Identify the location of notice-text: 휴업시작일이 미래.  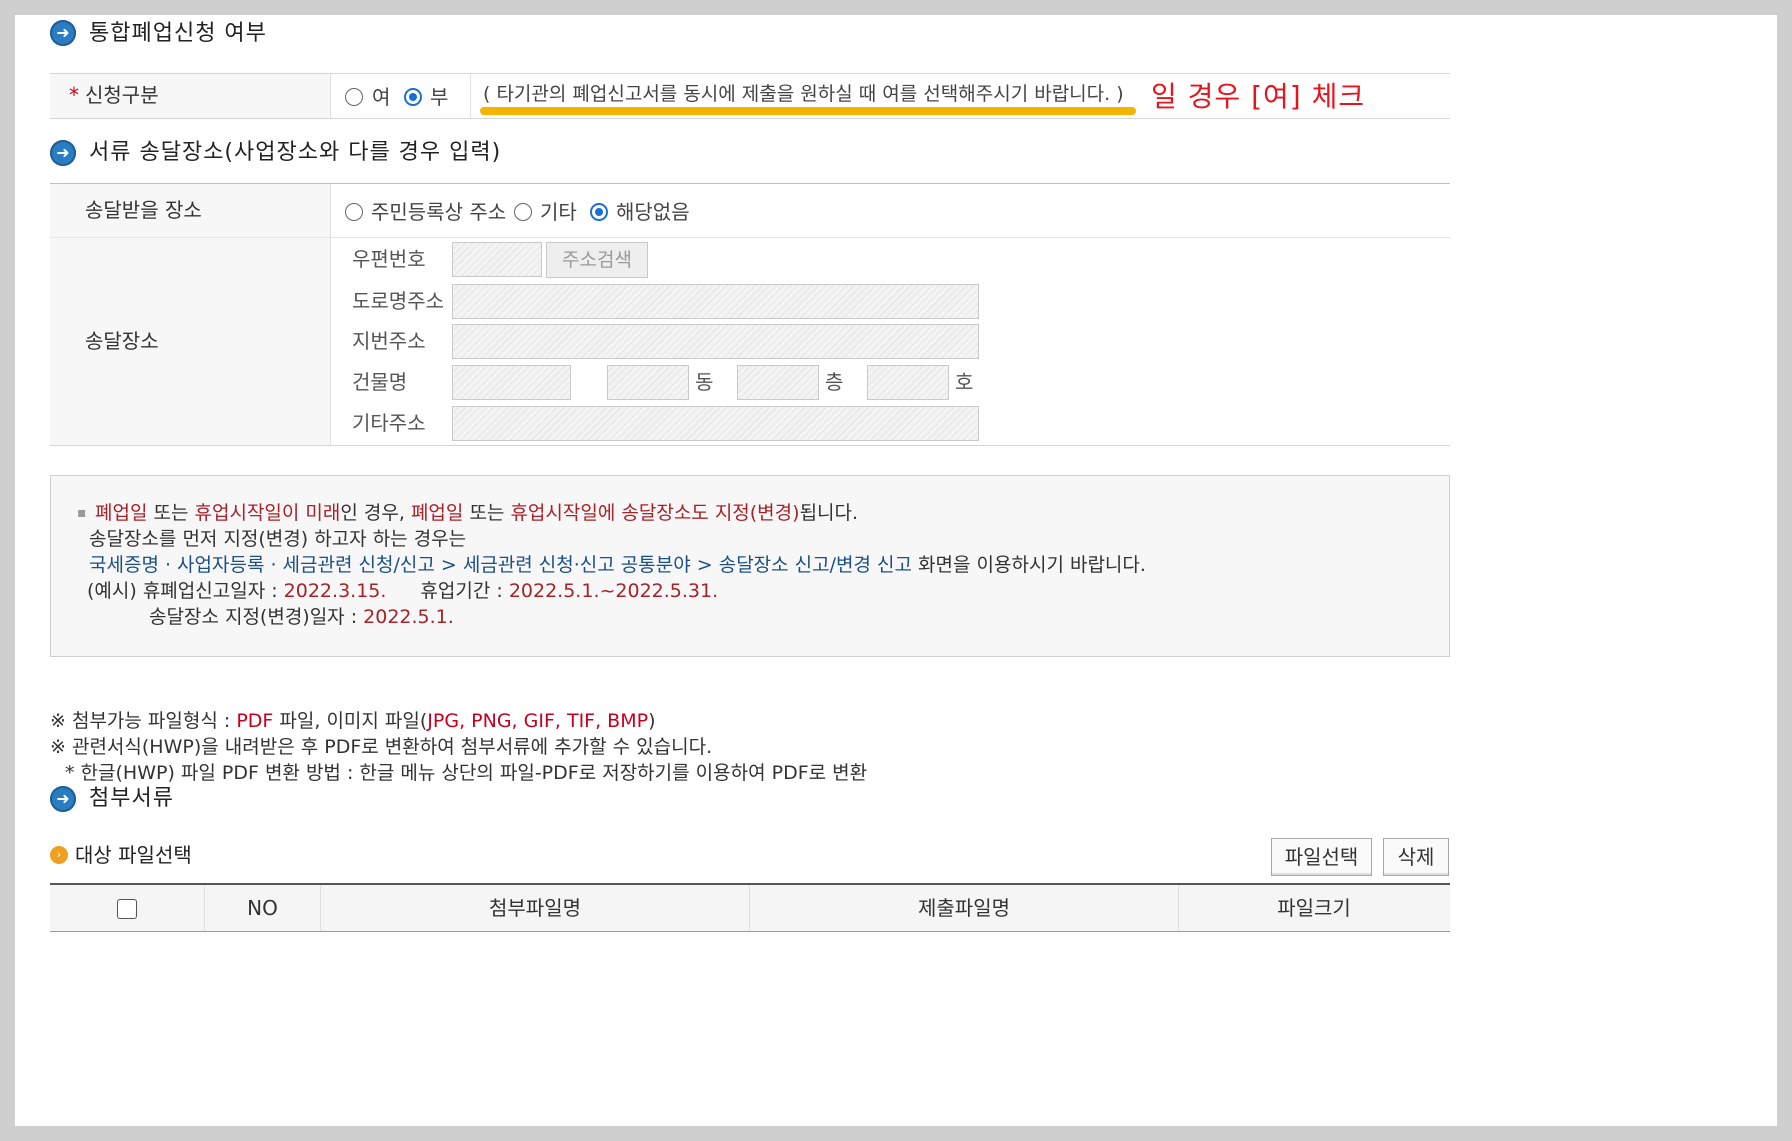
(267, 513).